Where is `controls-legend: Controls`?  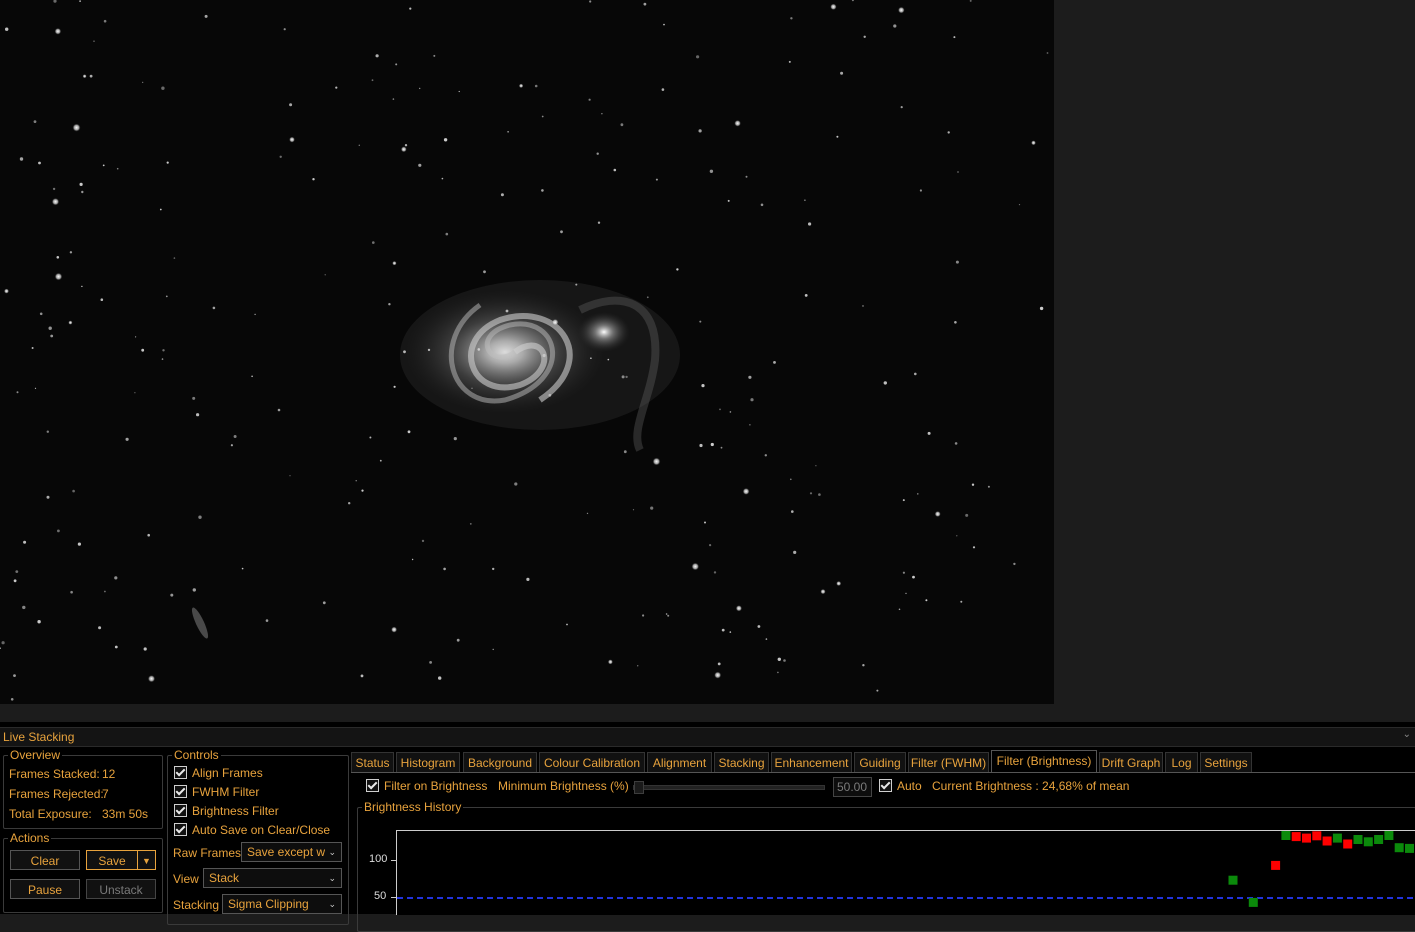
controls-legend: Controls is located at coordinates (196, 755).